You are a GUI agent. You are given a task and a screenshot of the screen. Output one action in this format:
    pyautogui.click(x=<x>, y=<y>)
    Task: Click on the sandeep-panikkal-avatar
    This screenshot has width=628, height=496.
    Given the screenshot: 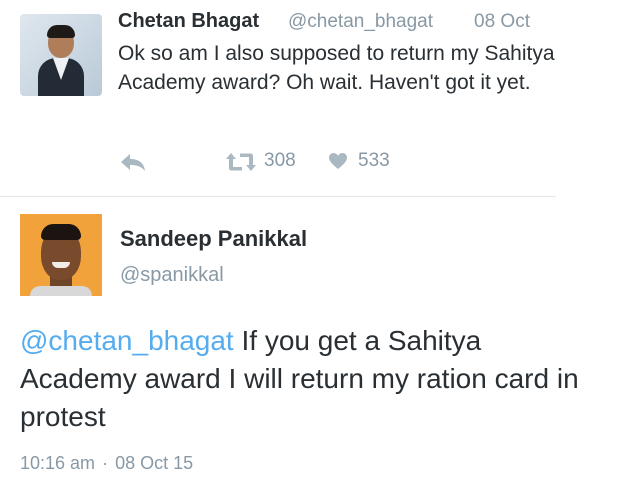 What is the action you would take?
    pyautogui.click(x=61, y=255)
    